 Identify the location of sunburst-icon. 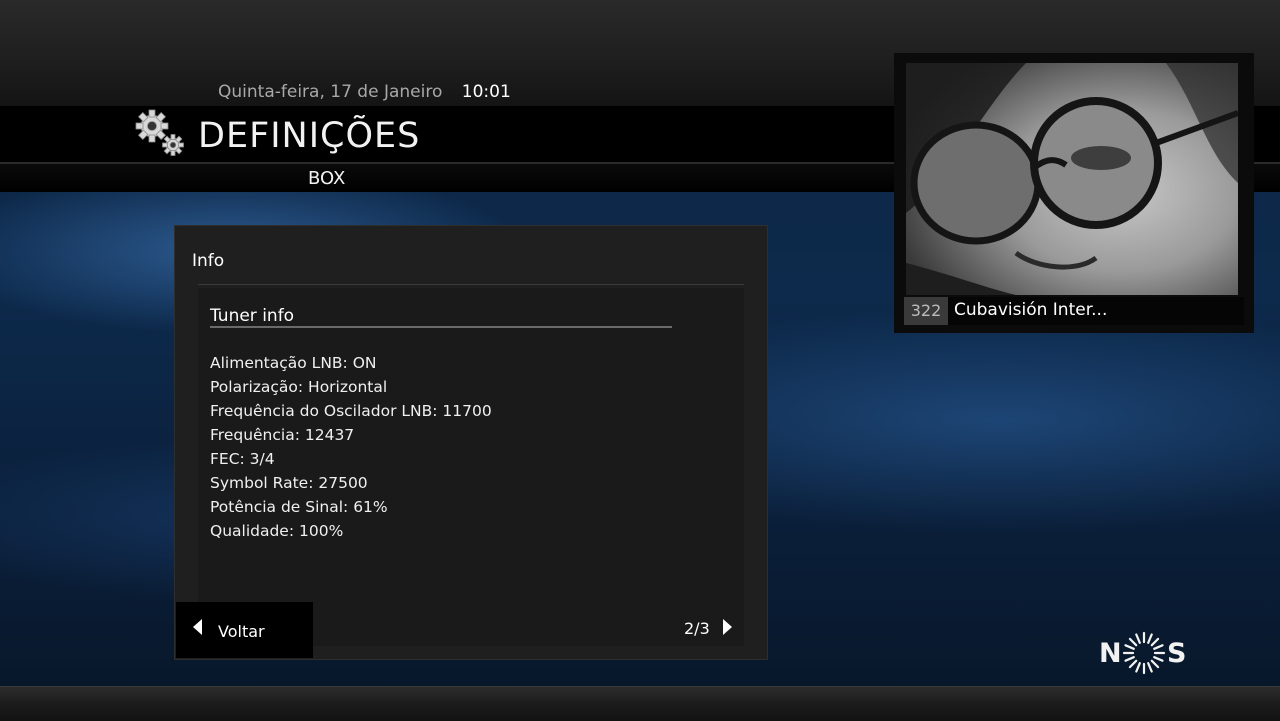
(1144, 653).